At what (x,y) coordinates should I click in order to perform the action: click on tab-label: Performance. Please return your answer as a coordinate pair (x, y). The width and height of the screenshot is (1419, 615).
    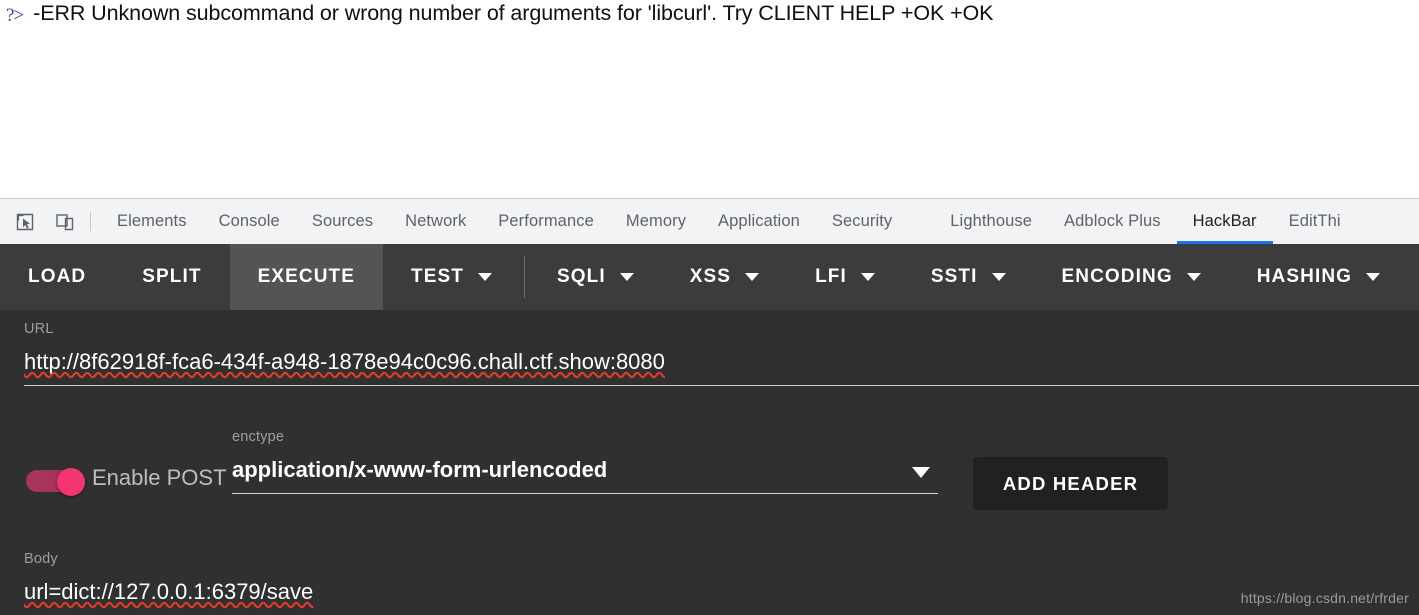
    Looking at the image, I should click on (546, 221).